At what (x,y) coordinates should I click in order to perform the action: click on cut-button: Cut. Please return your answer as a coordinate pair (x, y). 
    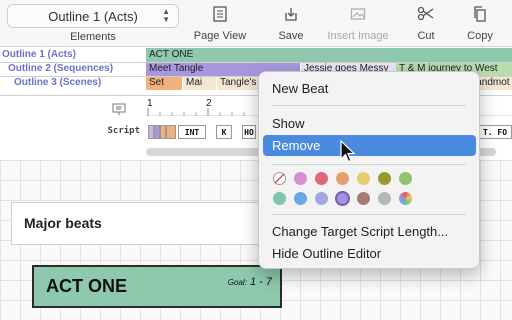
    Looking at the image, I should click on (426, 24).